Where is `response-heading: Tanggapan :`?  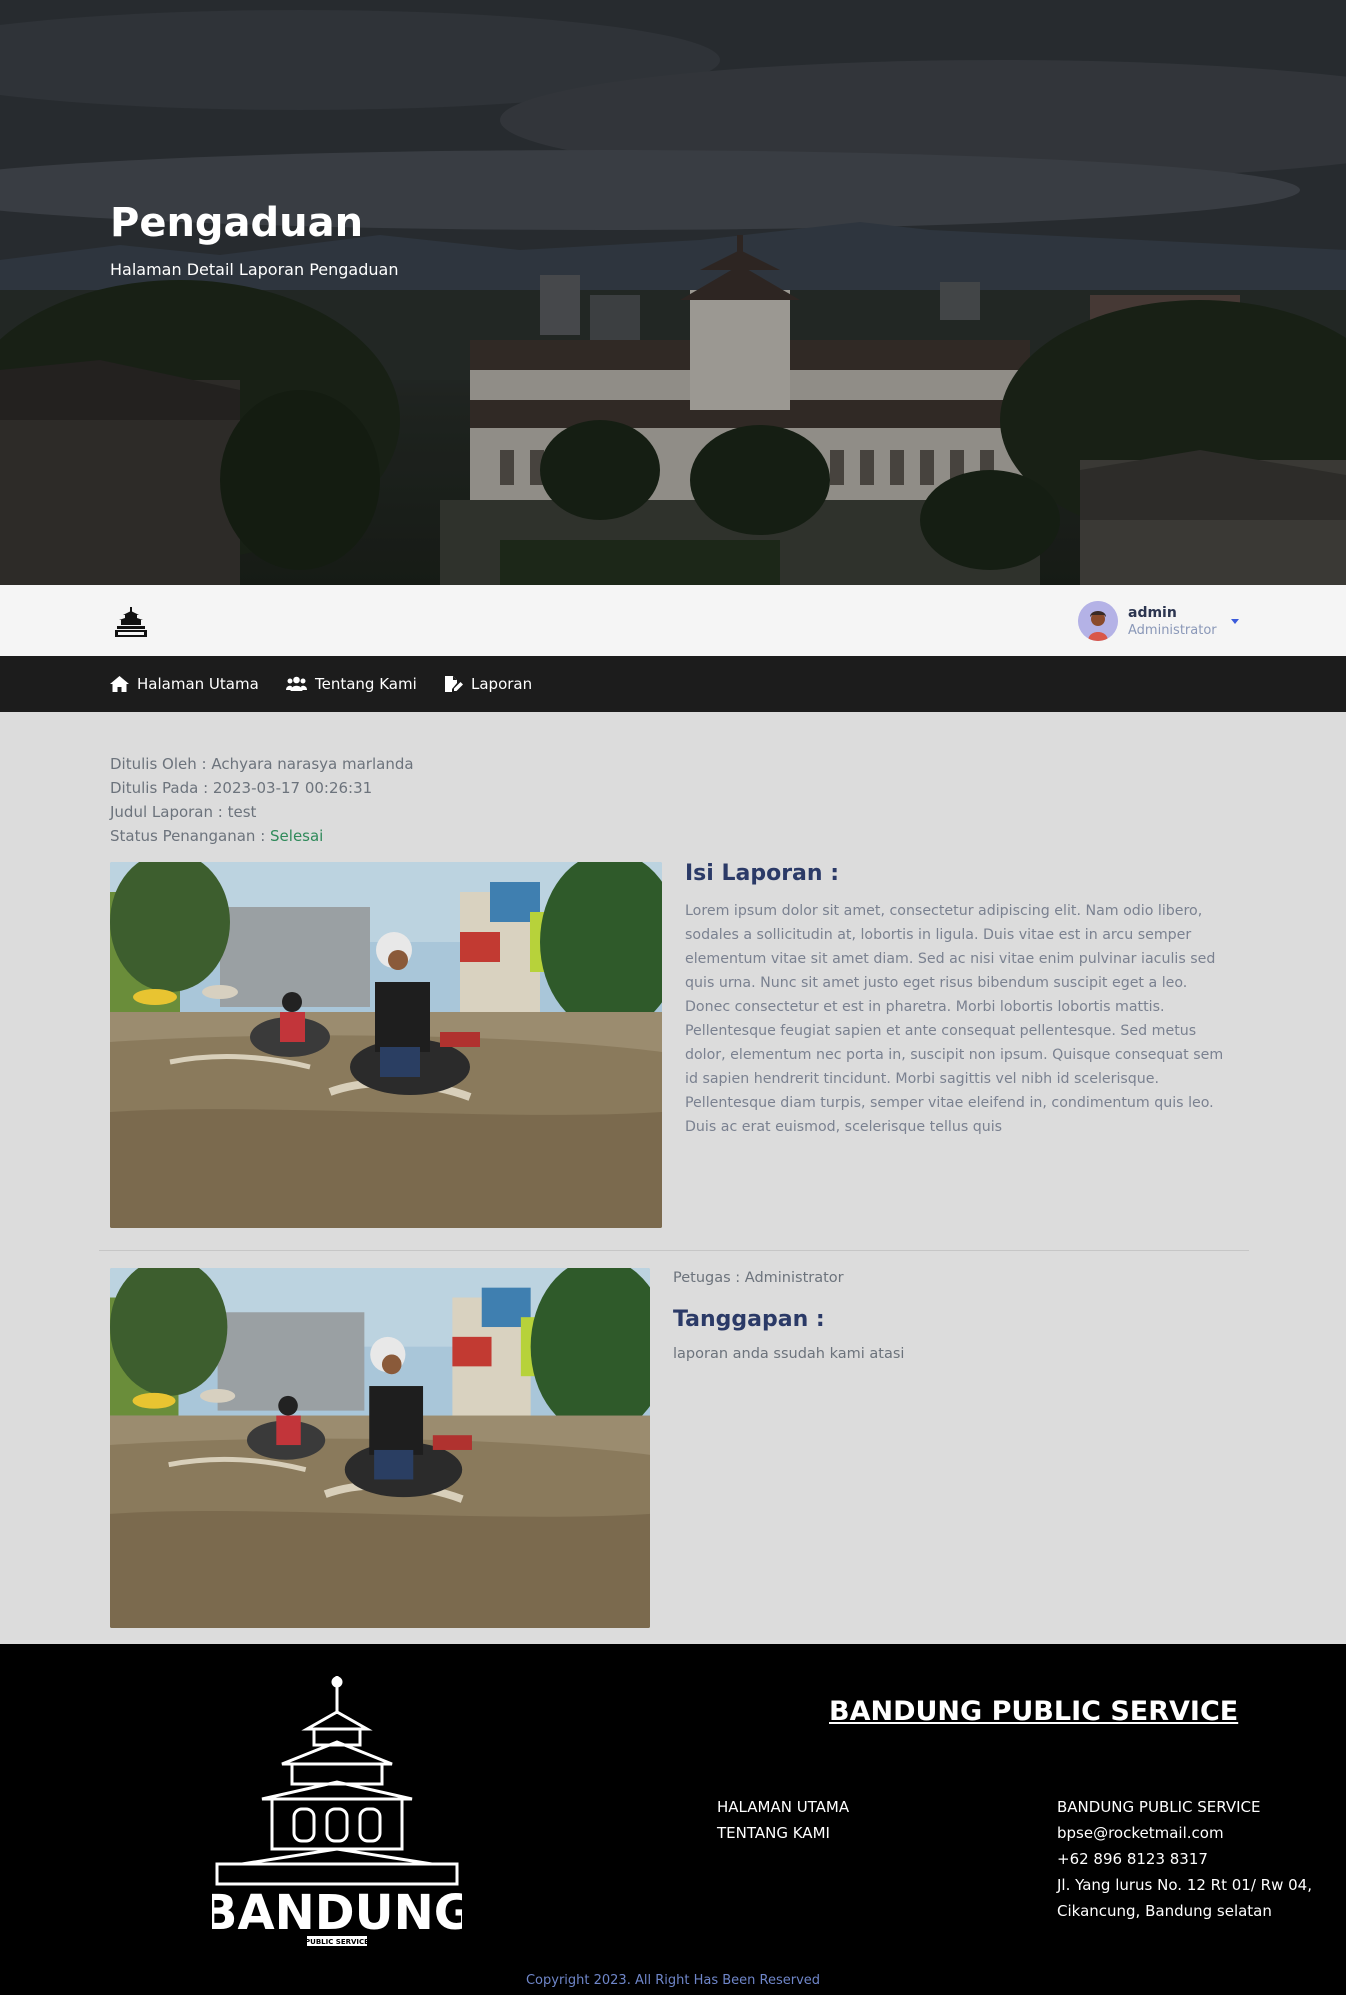 response-heading: Tanggapan : is located at coordinates (749, 1319).